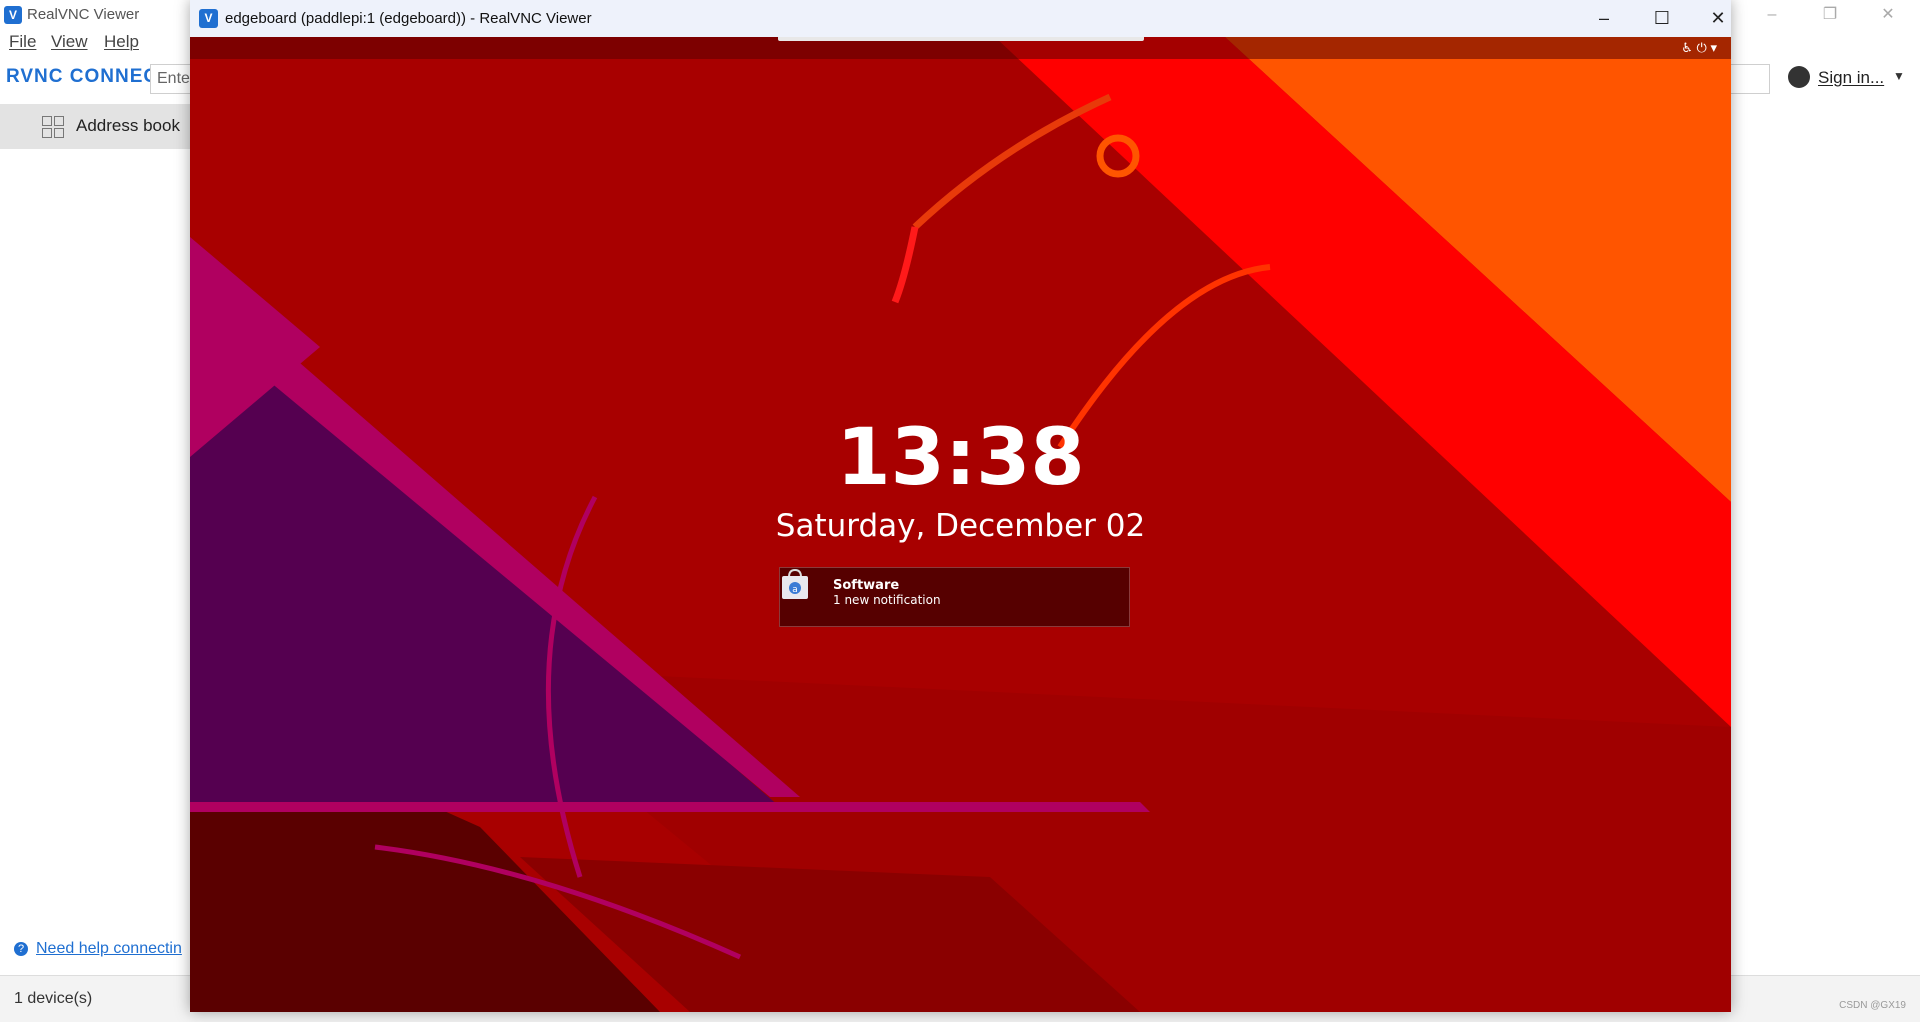 The image size is (1920, 1022). I want to click on sidebar-item-address-book: Address book, so click(95, 126).